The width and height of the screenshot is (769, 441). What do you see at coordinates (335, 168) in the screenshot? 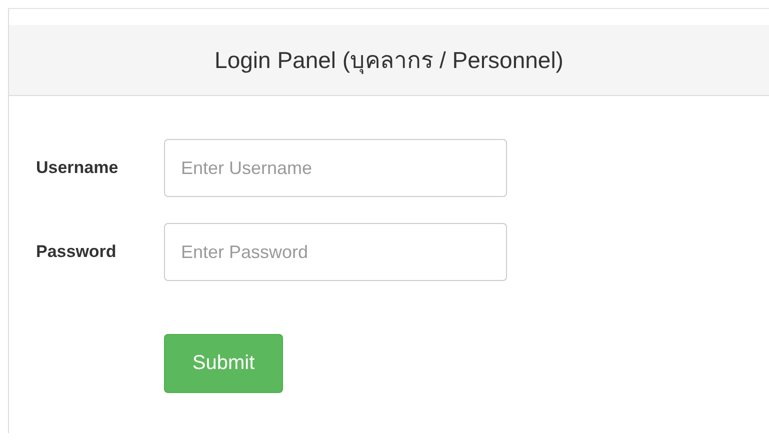
I see `input-field: Enter Username` at bounding box center [335, 168].